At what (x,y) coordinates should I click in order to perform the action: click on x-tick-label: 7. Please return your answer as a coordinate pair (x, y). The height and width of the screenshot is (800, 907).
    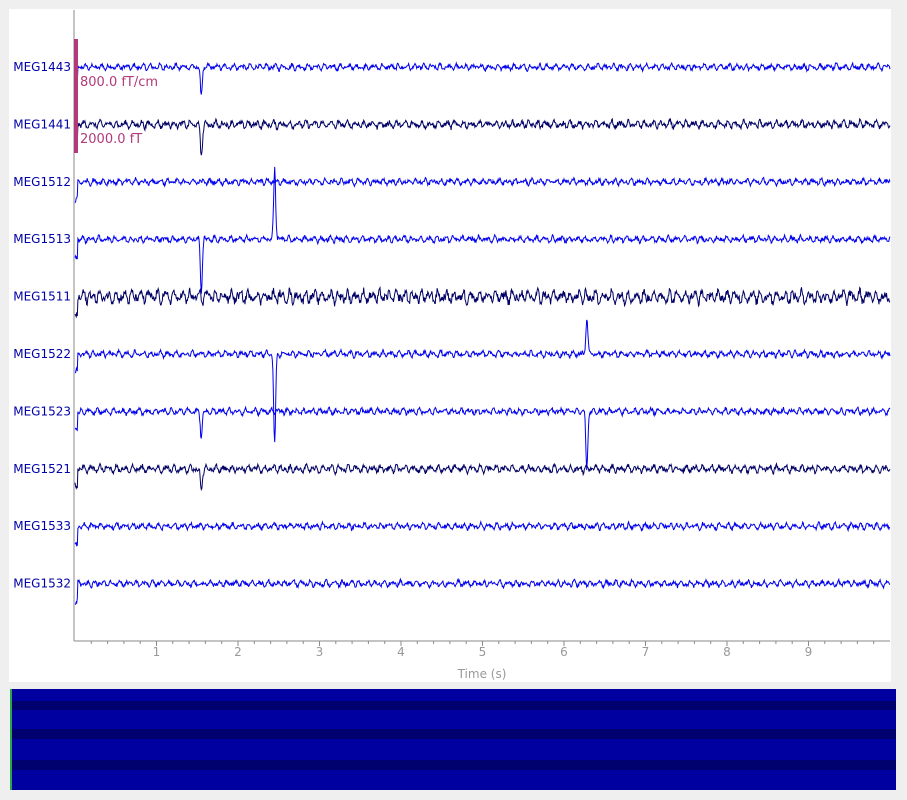
    Looking at the image, I should click on (646, 652).